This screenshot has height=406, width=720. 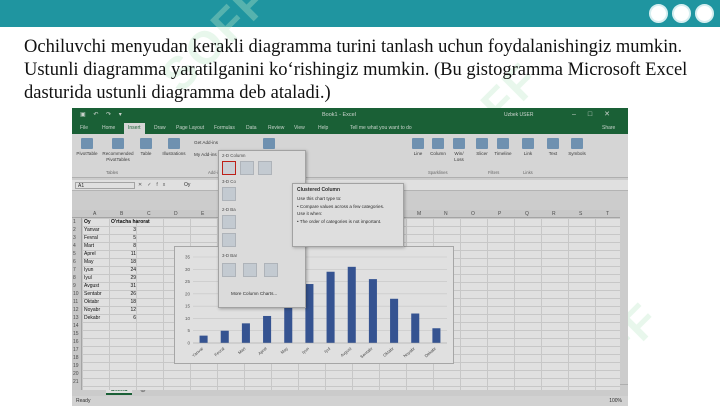 I want to click on column-header: R, so click(x=554, y=214).